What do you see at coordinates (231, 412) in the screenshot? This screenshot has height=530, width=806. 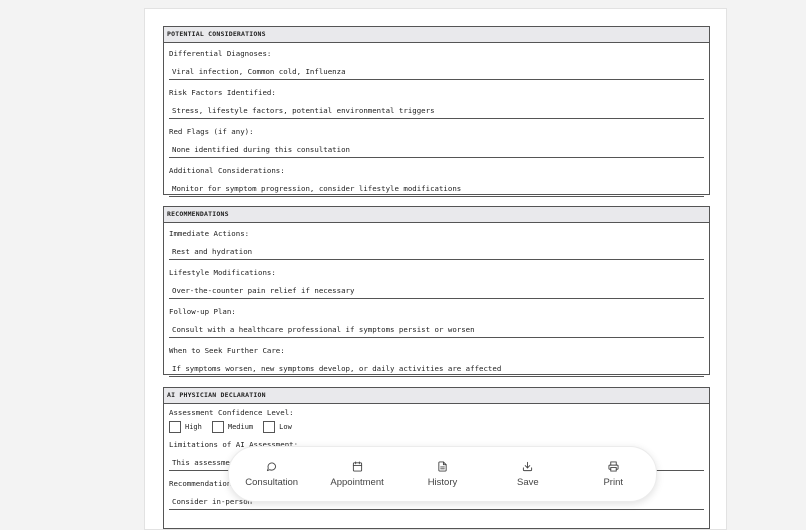 I see `field-label: Assessment Confidence Level:` at bounding box center [231, 412].